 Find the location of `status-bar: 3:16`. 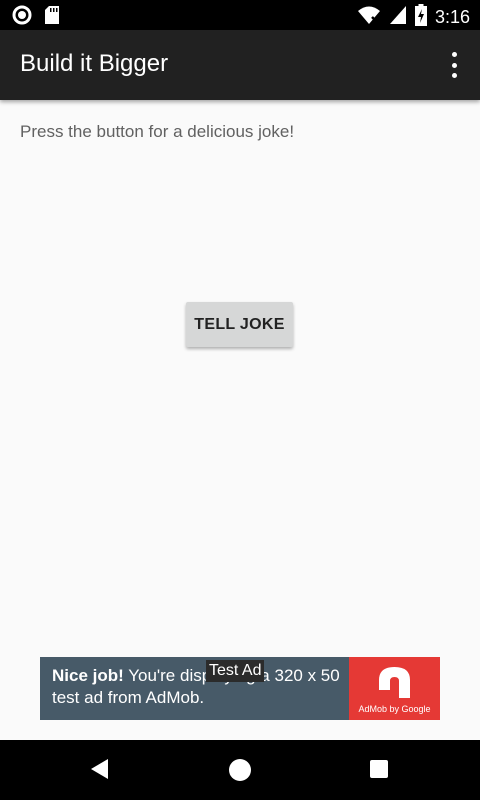

status-bar: 3:16 is located at coordinates (240, 15).